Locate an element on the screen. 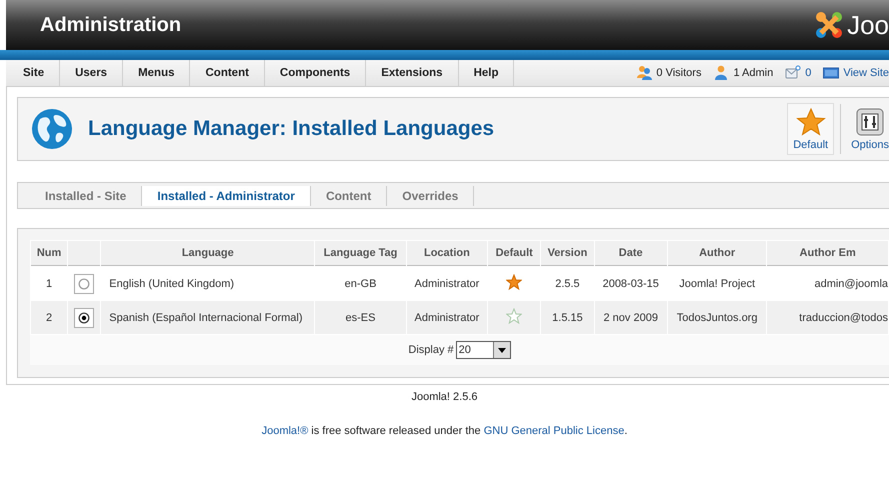 This screenshot has height=500, width=889. version-text: Joomla! 2.5.6 is located at coordinates (444, 397).